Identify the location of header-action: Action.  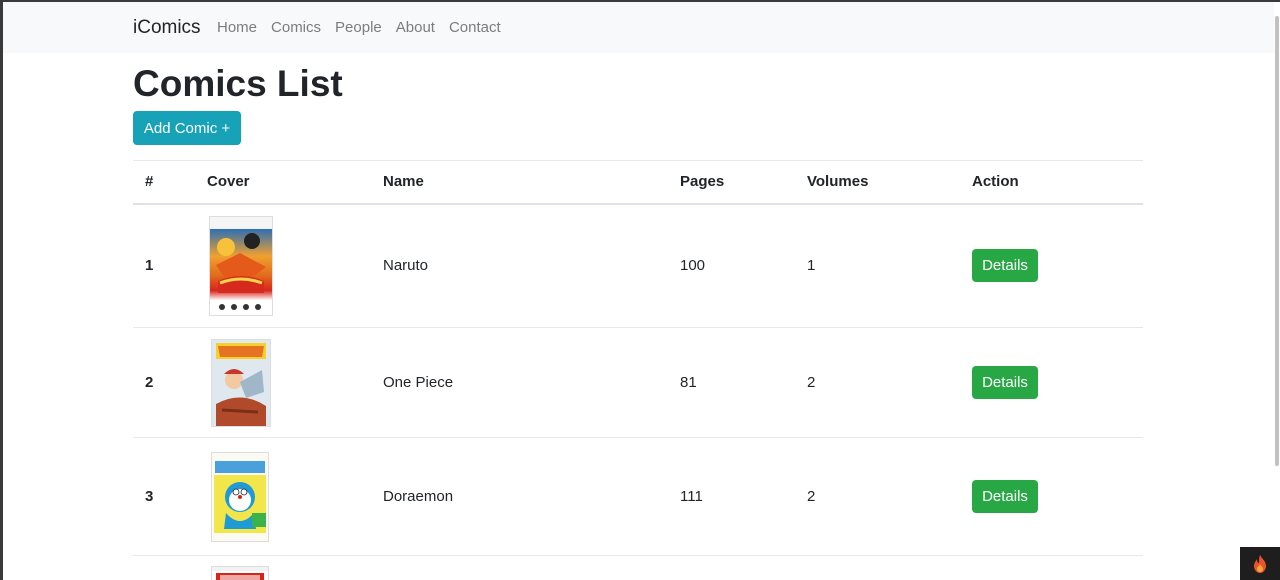
(1051, 182).